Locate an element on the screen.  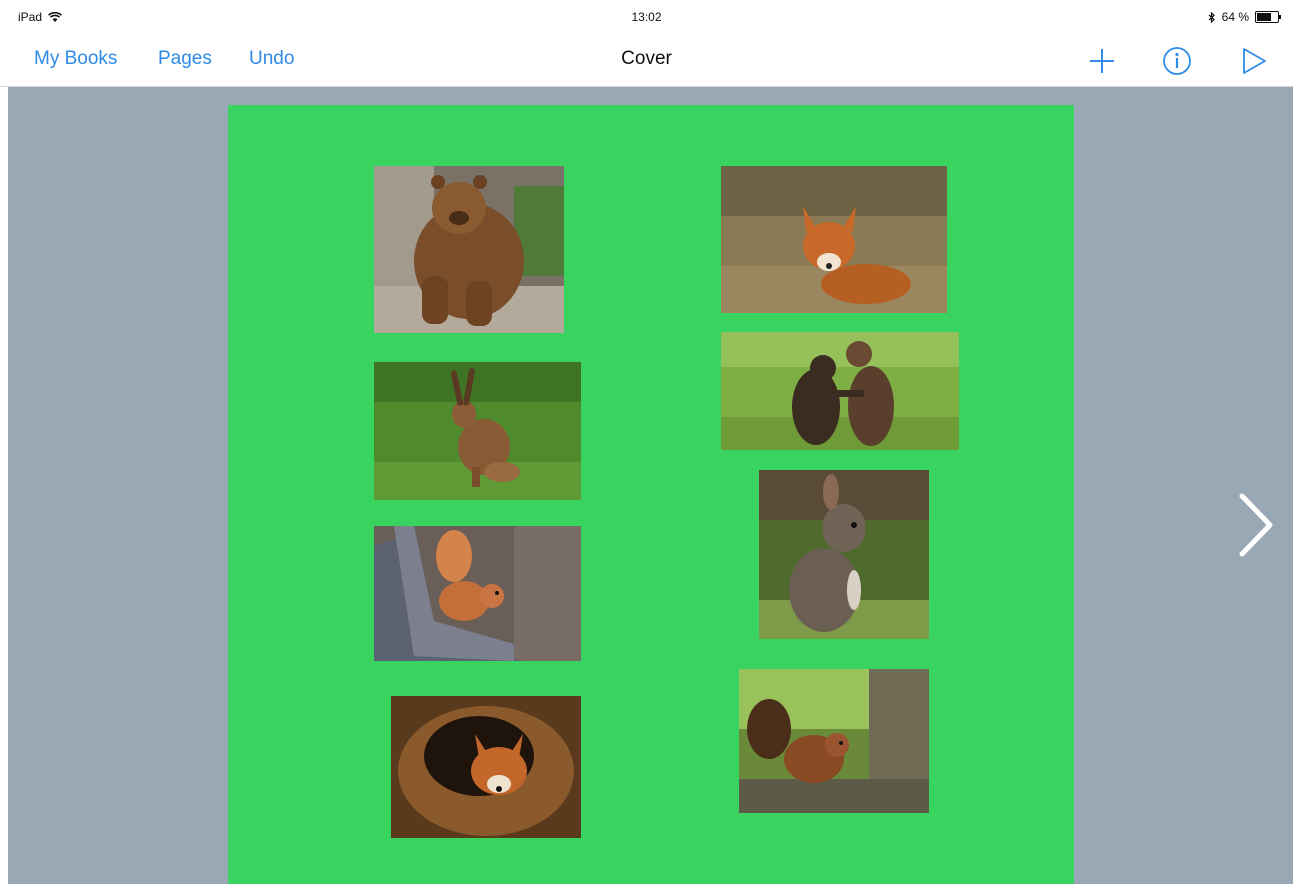
status-bar: iPad 13:02 64 % is located at coordinates (646, 18).